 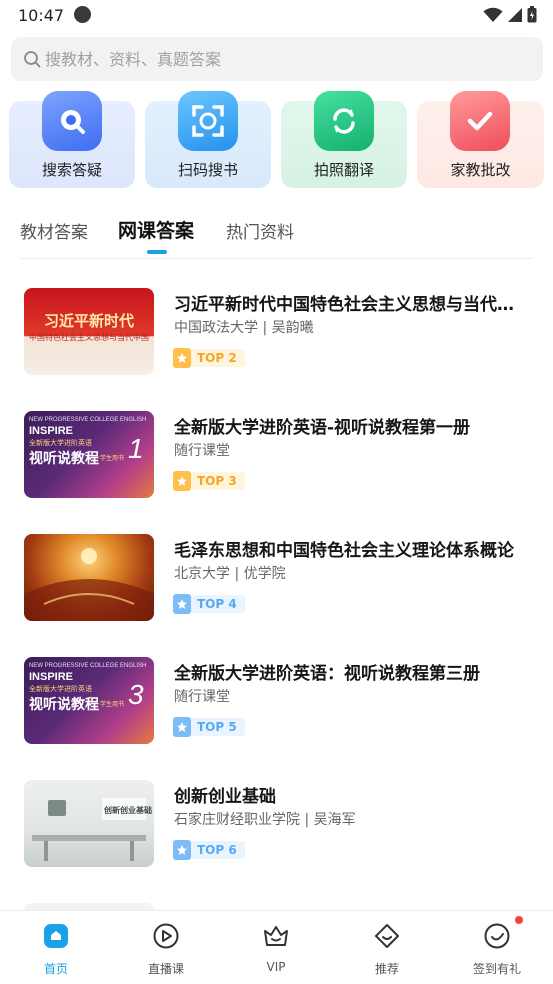 I want to click on classroom-illustration, so click(x=89, y=829).